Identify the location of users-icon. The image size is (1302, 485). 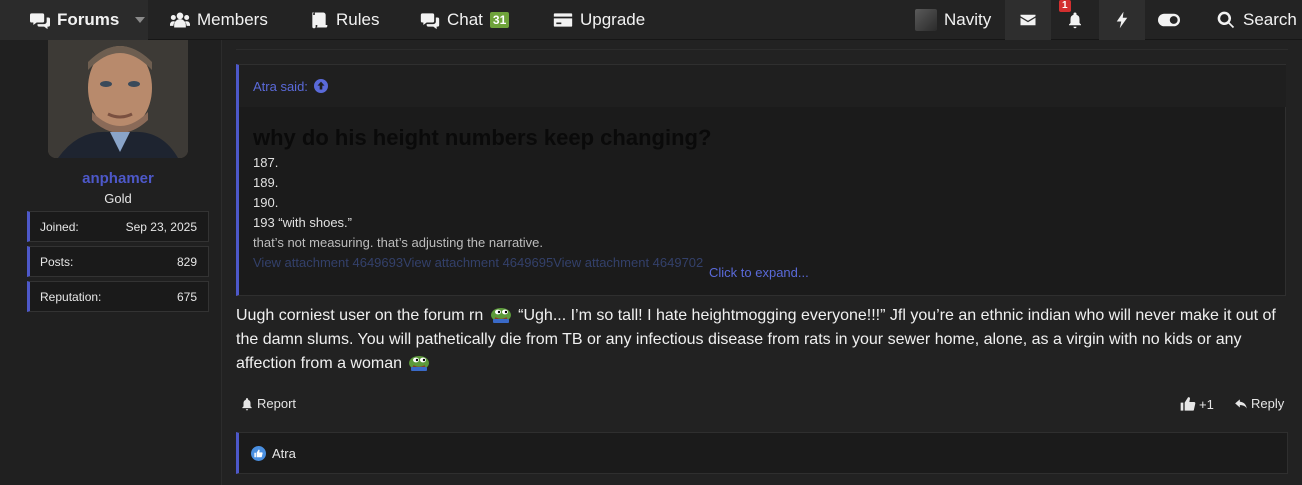
(180, 20).